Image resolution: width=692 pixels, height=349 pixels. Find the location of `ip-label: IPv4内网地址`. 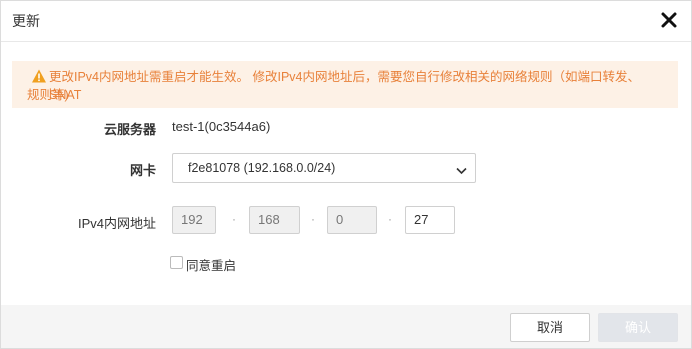

ip-label: IPv4内网地址 is located at coordinates (116, 223).